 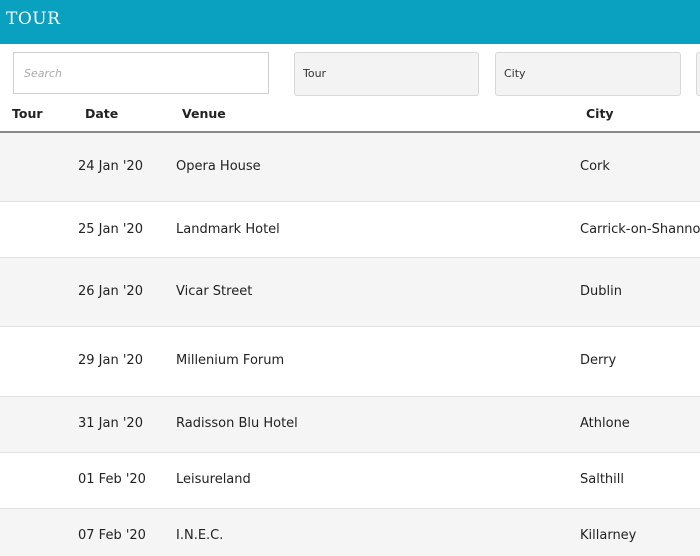 I want to click on cell-city: Killarney, so click(x=608, y=535).